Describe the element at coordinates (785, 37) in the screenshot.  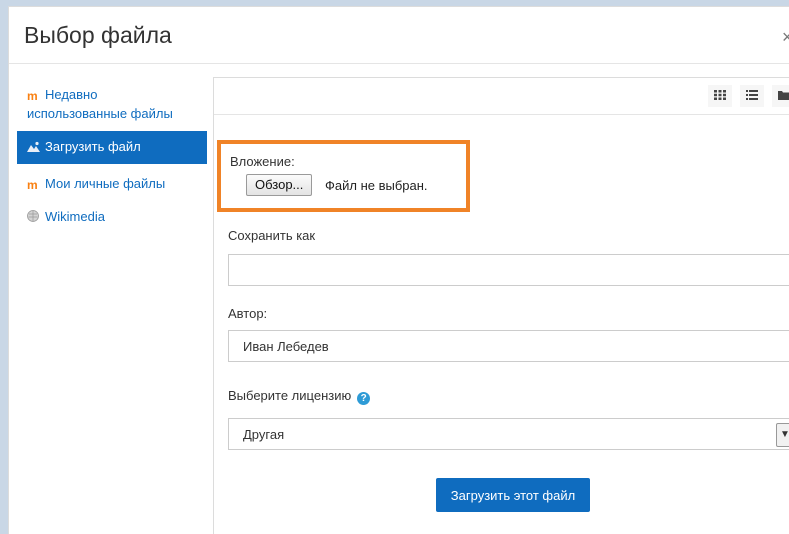
I see `close-icon: ×` at that location.